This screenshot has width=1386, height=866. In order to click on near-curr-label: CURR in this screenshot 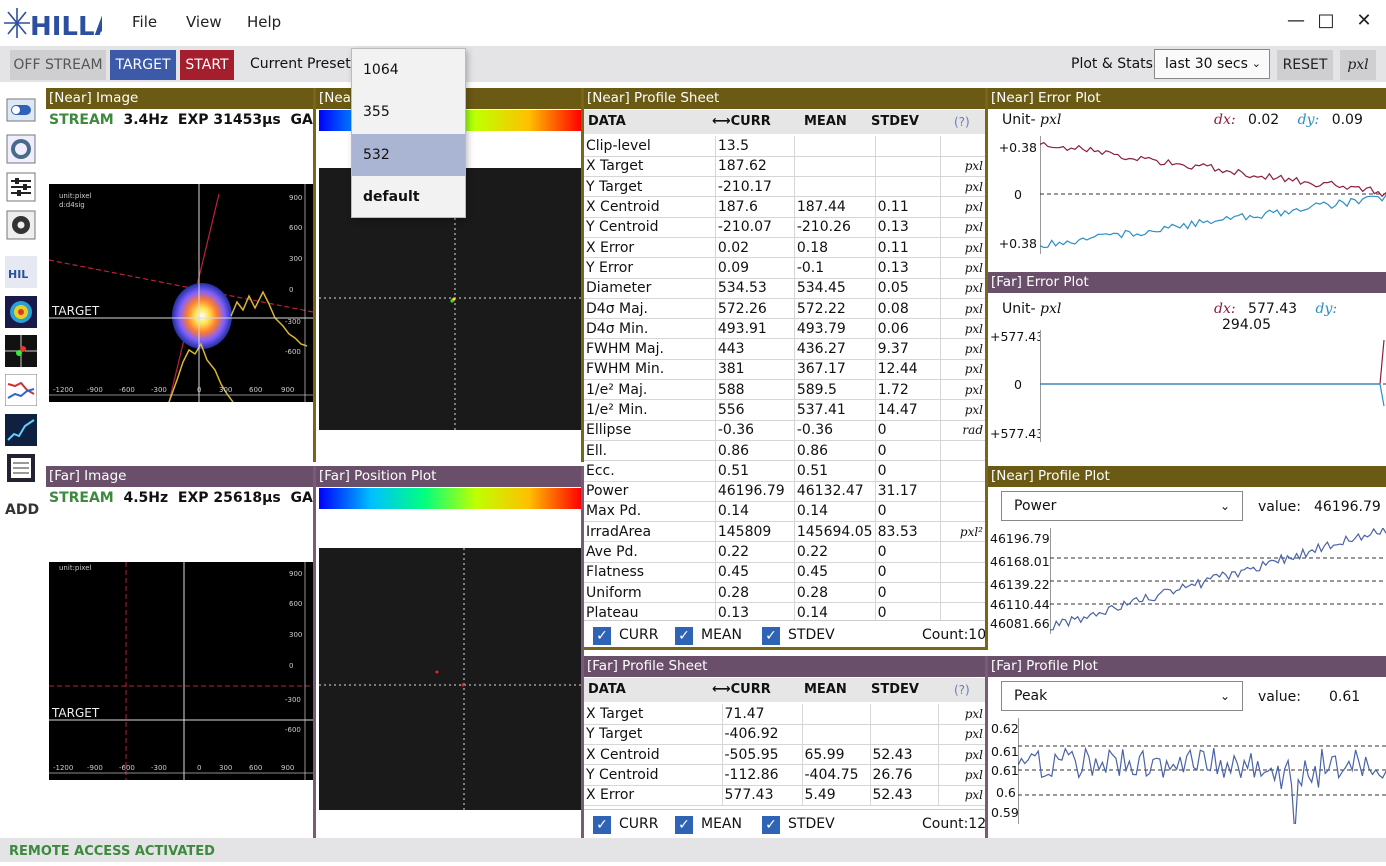, I will do `click(639, 635)`.